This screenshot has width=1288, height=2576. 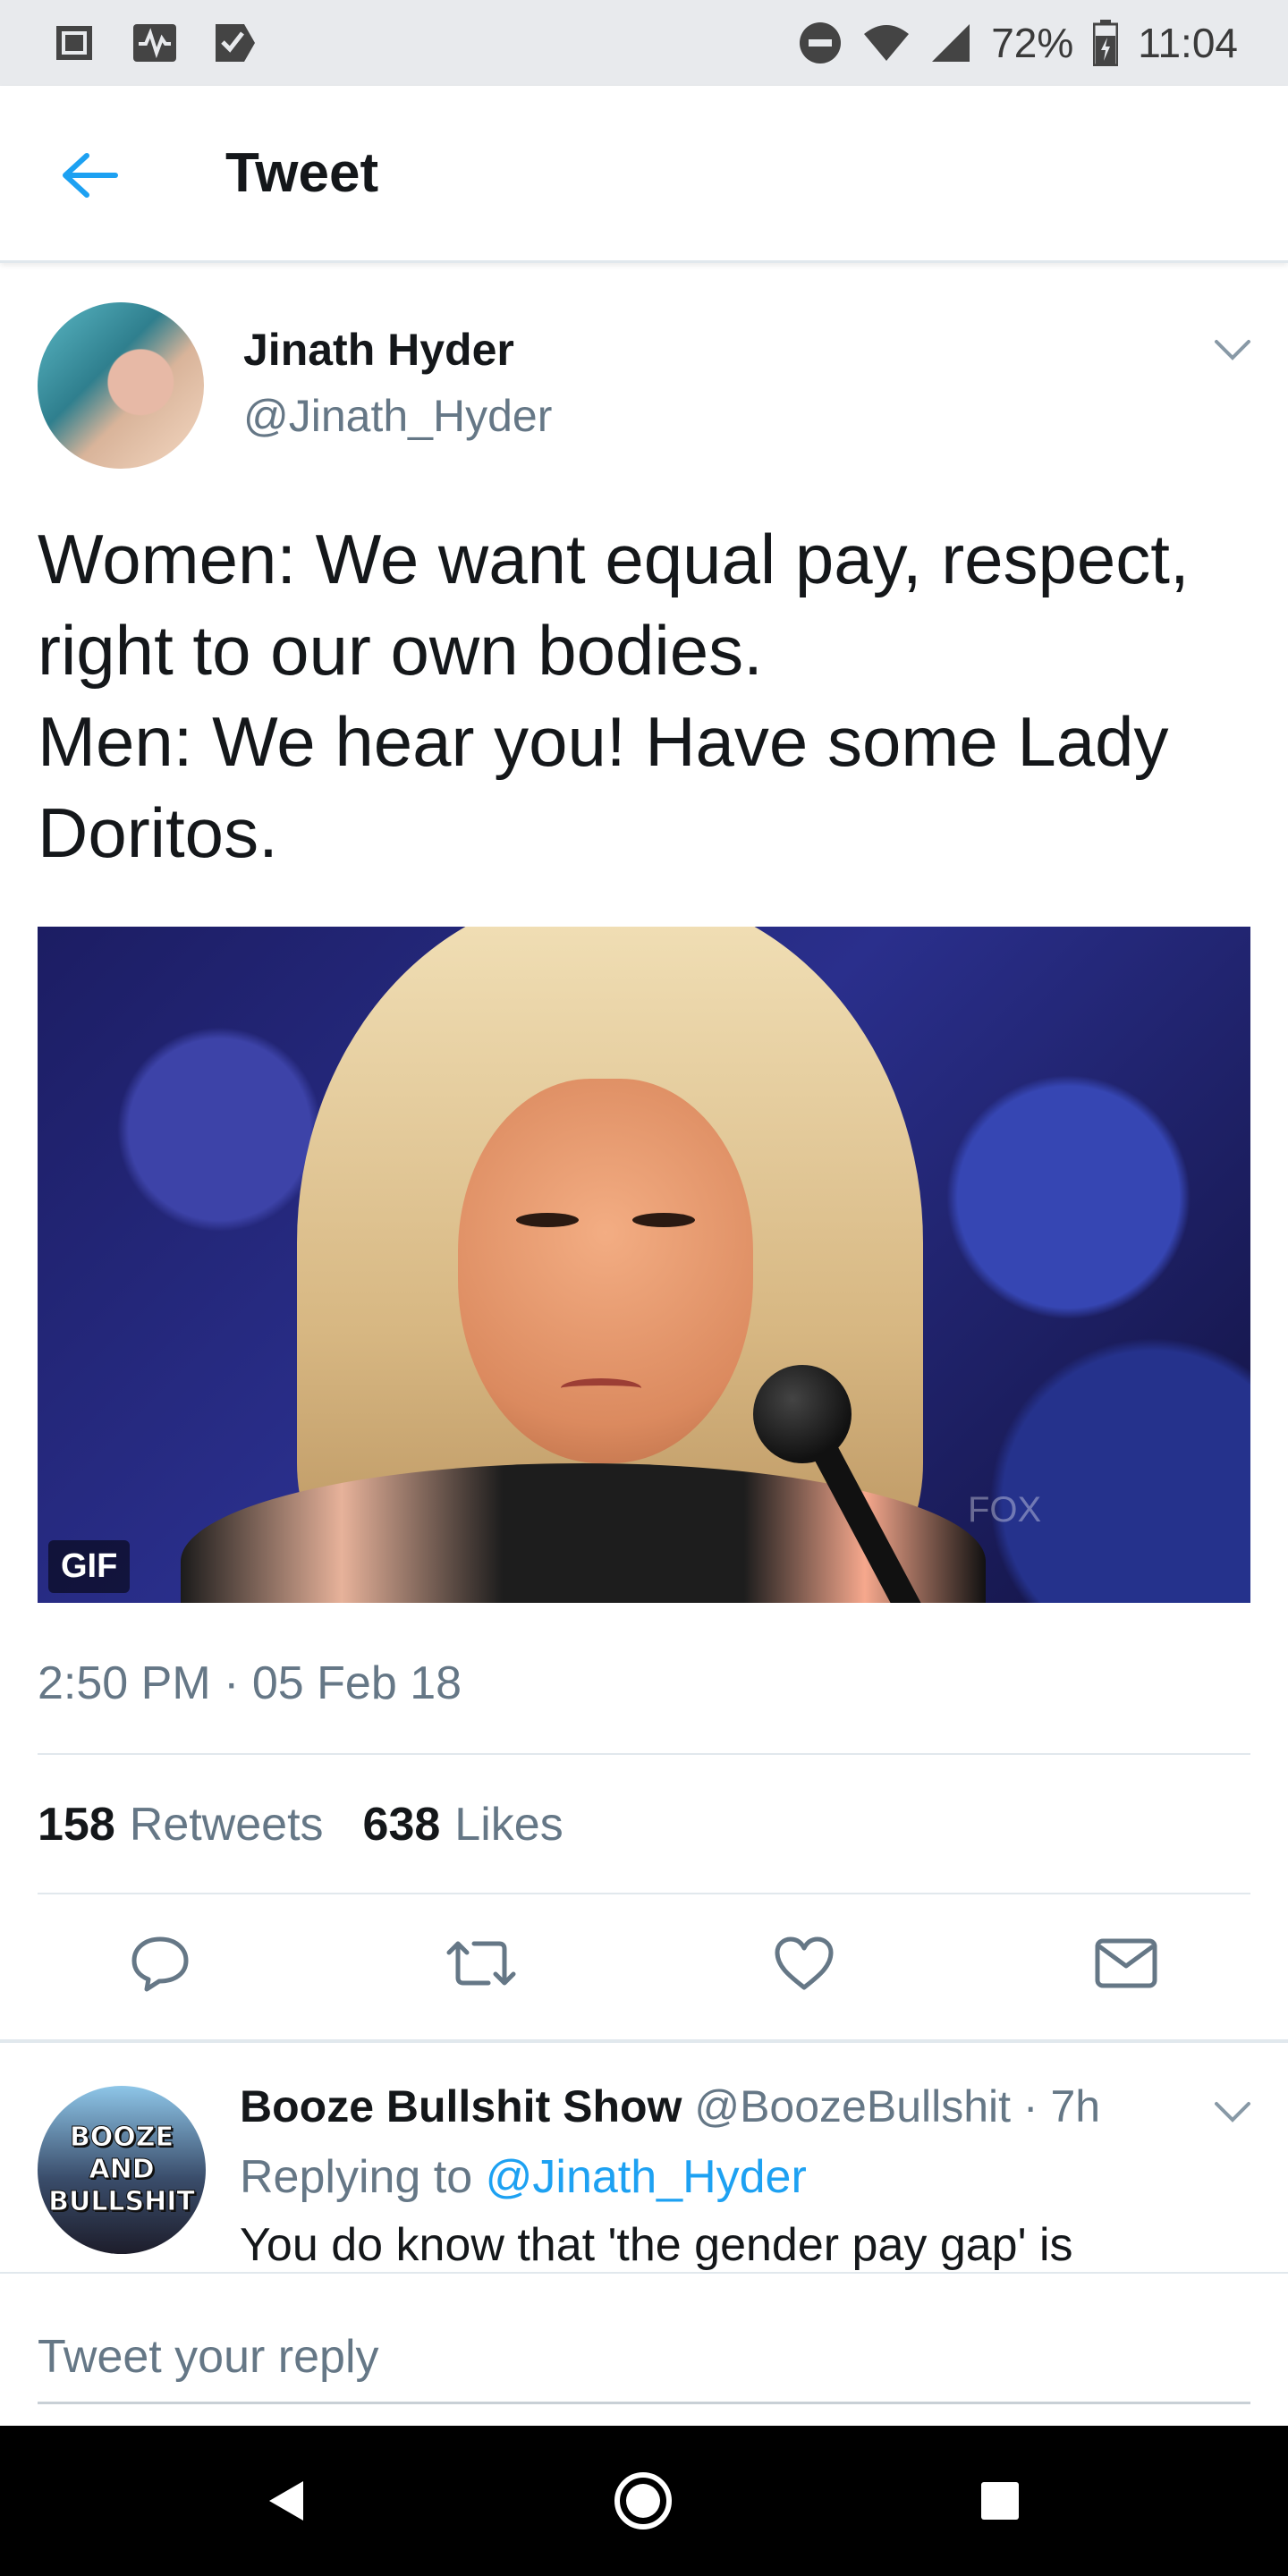 I want to click on retweets-count: 158 Retweets, so click(x=181, y=1825).